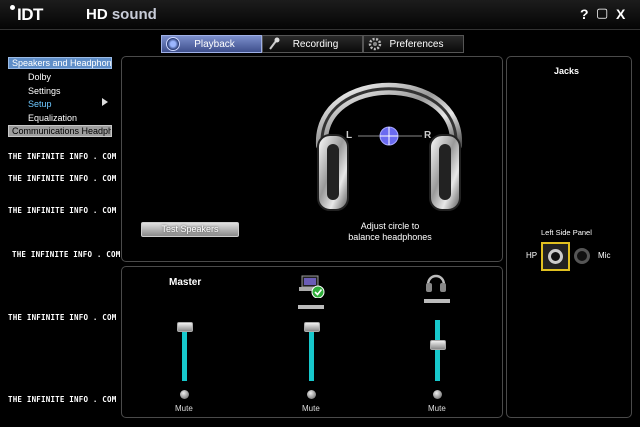 The height and width of the screenshot is (427, 640). What do you see at coordinates (315, 44) in the screenshot?
I see `tab-recording-label: Recording` at bounding box center [315, 44].